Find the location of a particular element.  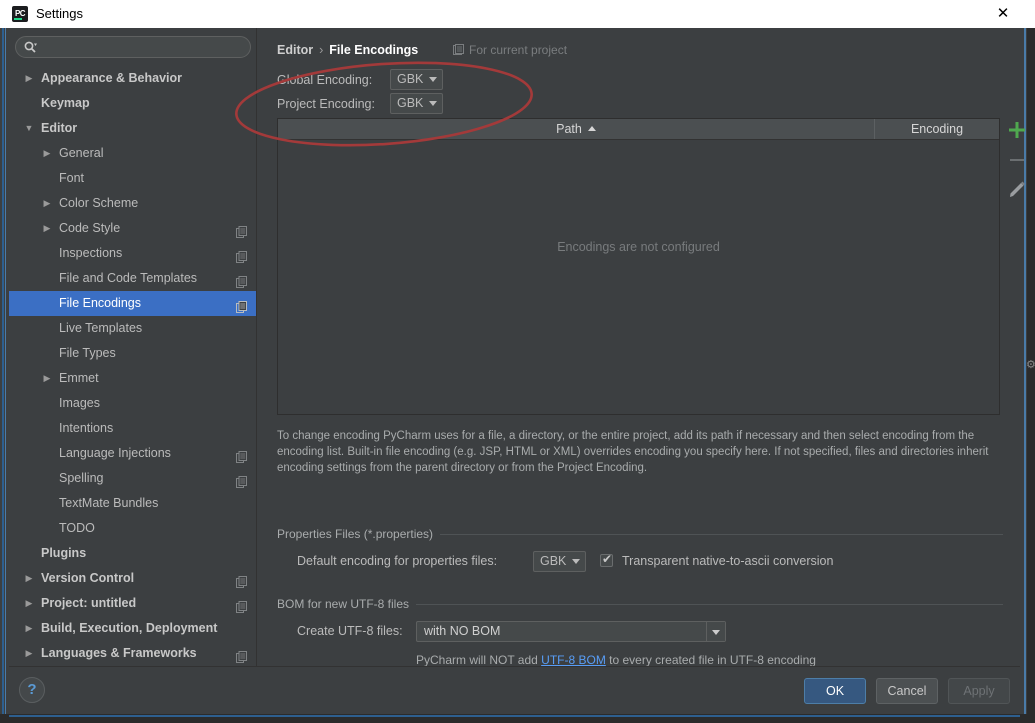

sidebar-item-color-scheme: ▶ Color Scheme is located at coordinates (133, 203).